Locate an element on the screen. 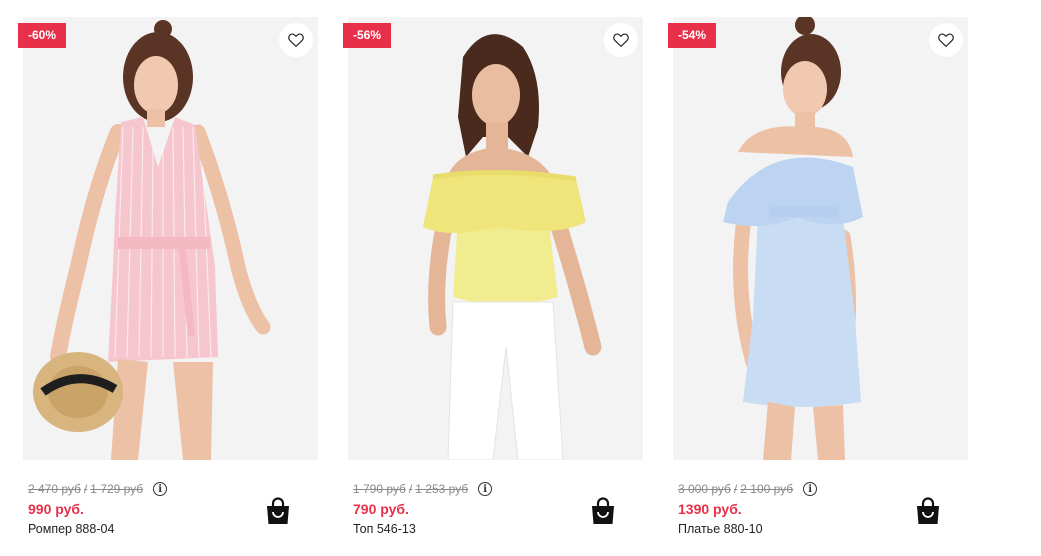  old-price: 2 470 руб / 1 729 руб i is located at coordinates (98, 489).